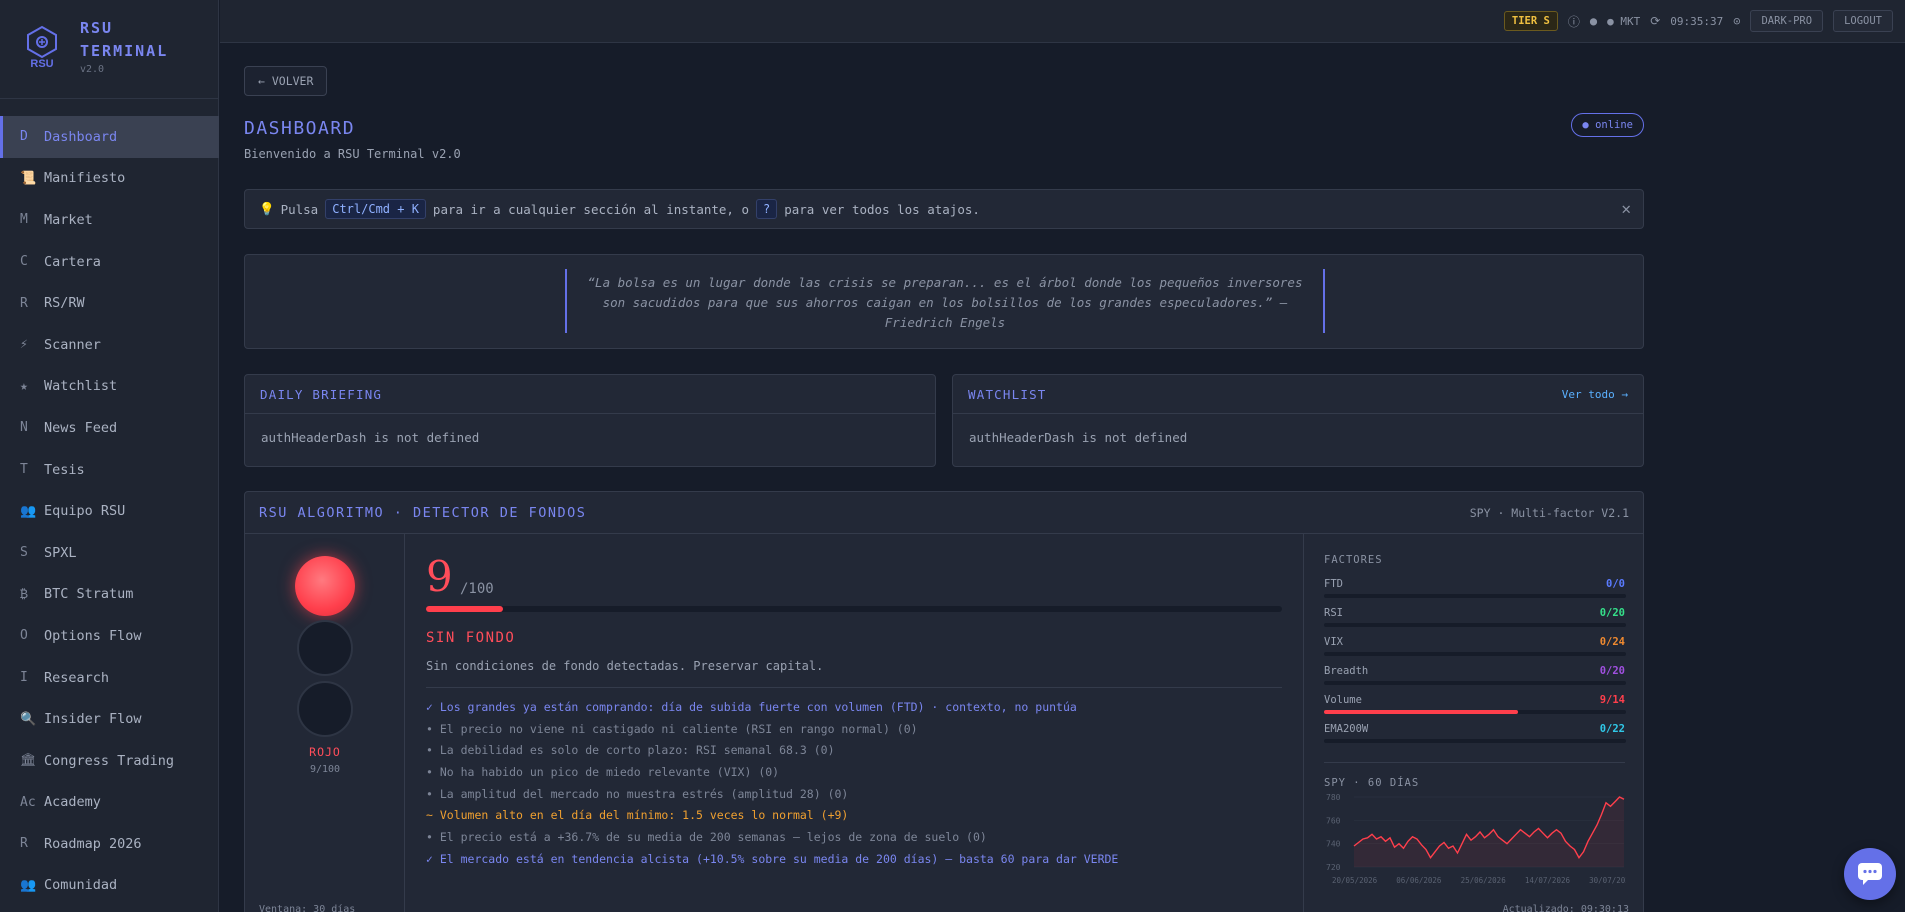 This screenshot has height=912, width=1905. Describe the element at coordinates (24, 137) in the screenshot. I see `sidebar-item-icon: D` at that location.